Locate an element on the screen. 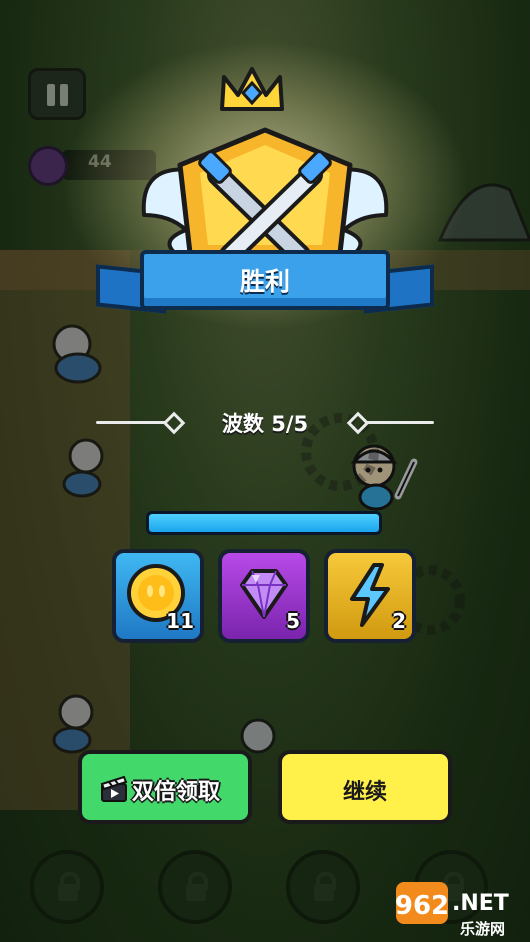  wave-progress-fill is located at coordinates (264, 523).